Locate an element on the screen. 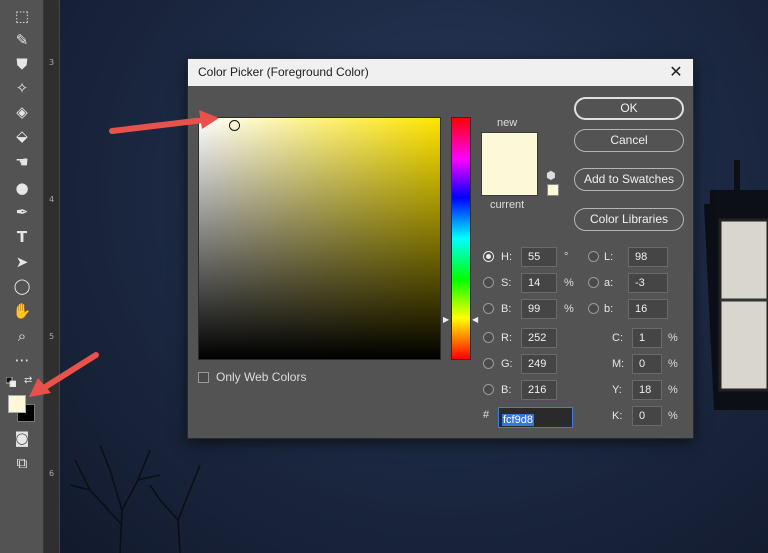 The image size is (768, 553). black-row: K: 0 % is located at coordinates (648, 416).